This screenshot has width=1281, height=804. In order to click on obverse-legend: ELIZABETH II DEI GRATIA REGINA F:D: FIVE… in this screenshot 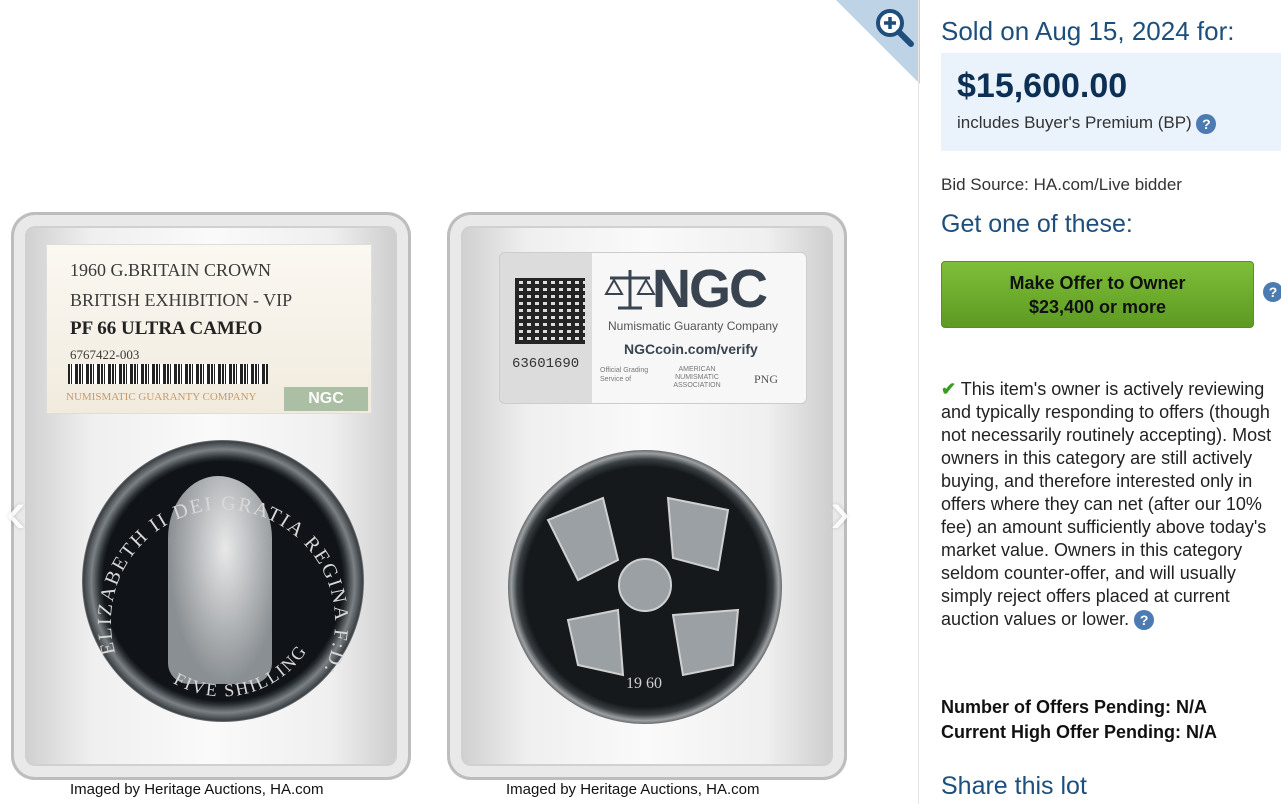, I will do `click(217, 570)`.